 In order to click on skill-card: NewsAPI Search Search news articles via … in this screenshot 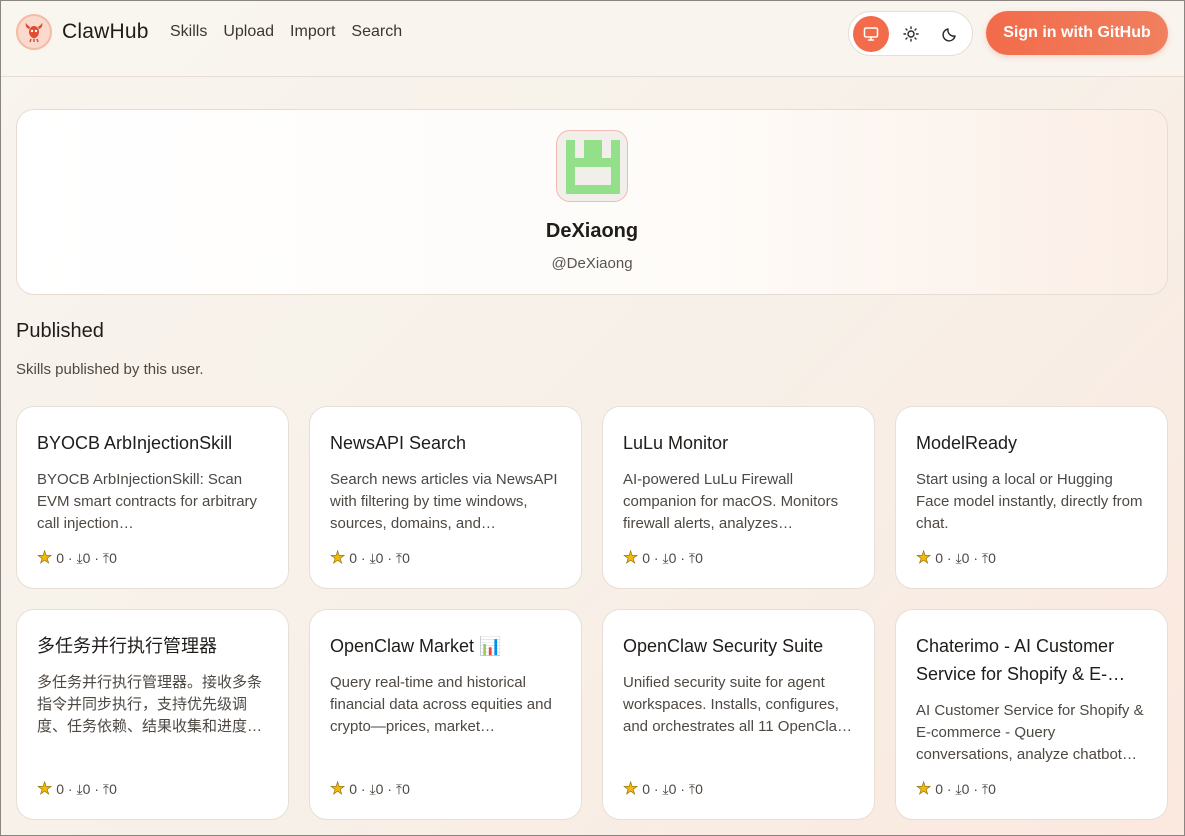, I will do `click(445, 497)`.